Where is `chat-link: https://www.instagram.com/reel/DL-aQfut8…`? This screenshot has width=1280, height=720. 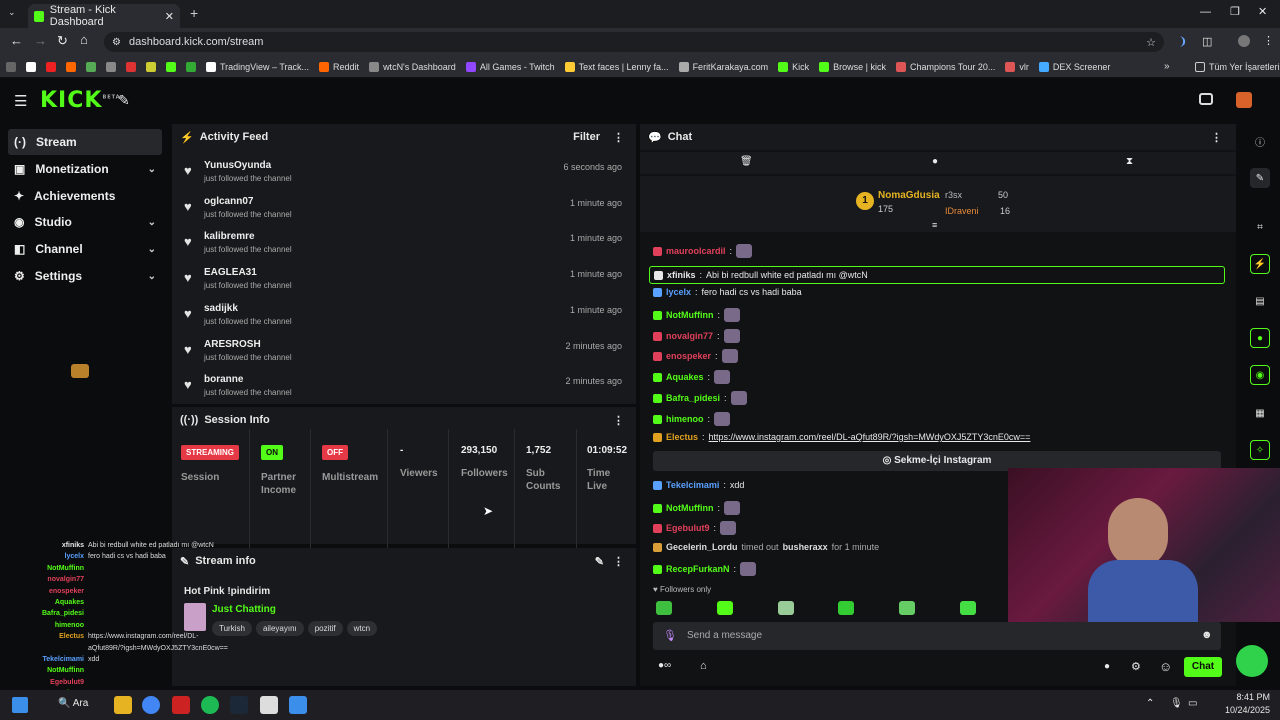 chat-link: https://www.instagram.com/reel/DL-aQfut8… is located at coordinates (870, 437).